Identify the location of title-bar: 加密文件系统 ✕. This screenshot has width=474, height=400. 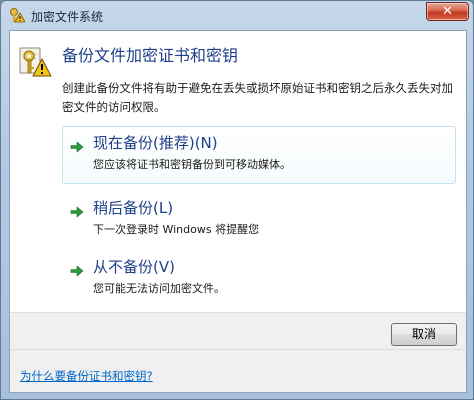
(237, 15).